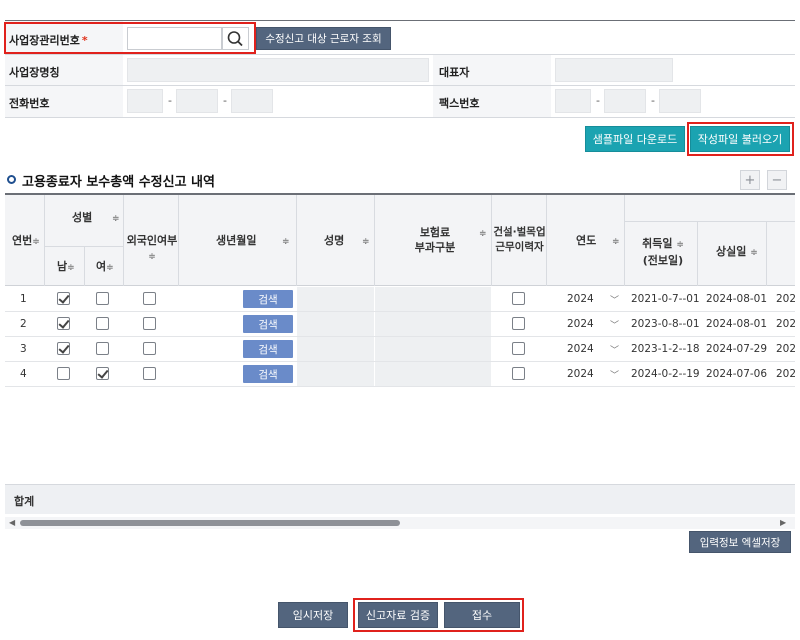 This screenshot has height=640, width=800. I want to click on excel-save-button: 입력정보 엑셀저장, so click(740, 542).